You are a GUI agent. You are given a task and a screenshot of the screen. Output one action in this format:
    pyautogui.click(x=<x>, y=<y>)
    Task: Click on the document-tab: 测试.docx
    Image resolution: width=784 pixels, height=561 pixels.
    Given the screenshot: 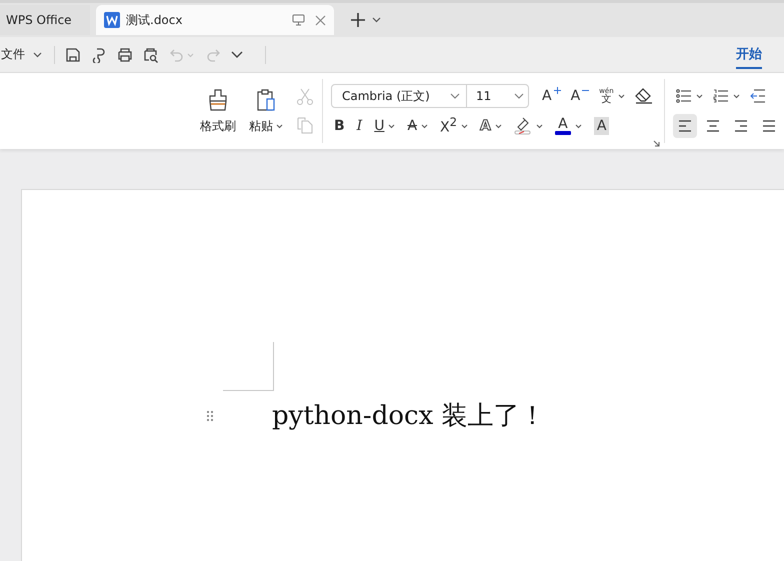 What is the action you would take?
    pyautogui.click(x=215, y=20)
    